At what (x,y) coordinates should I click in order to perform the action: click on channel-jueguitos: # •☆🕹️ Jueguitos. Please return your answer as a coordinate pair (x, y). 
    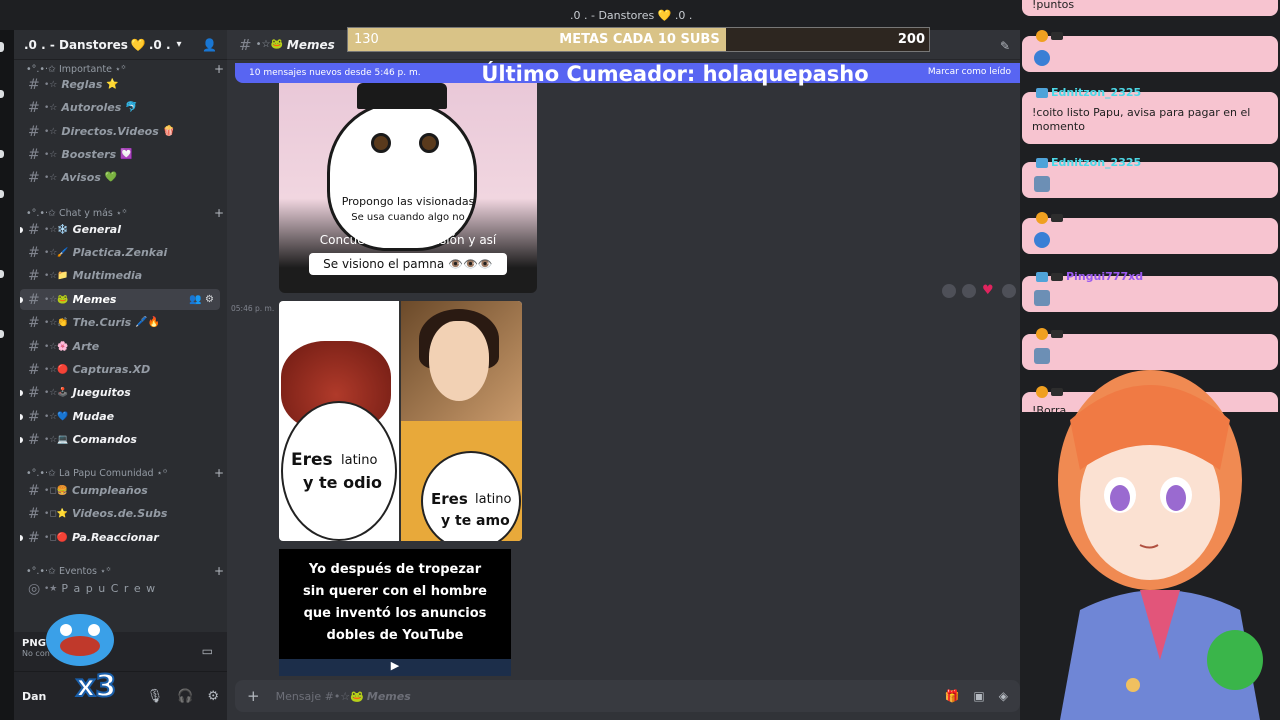
    Looking at the image, I should click on (120, 392).